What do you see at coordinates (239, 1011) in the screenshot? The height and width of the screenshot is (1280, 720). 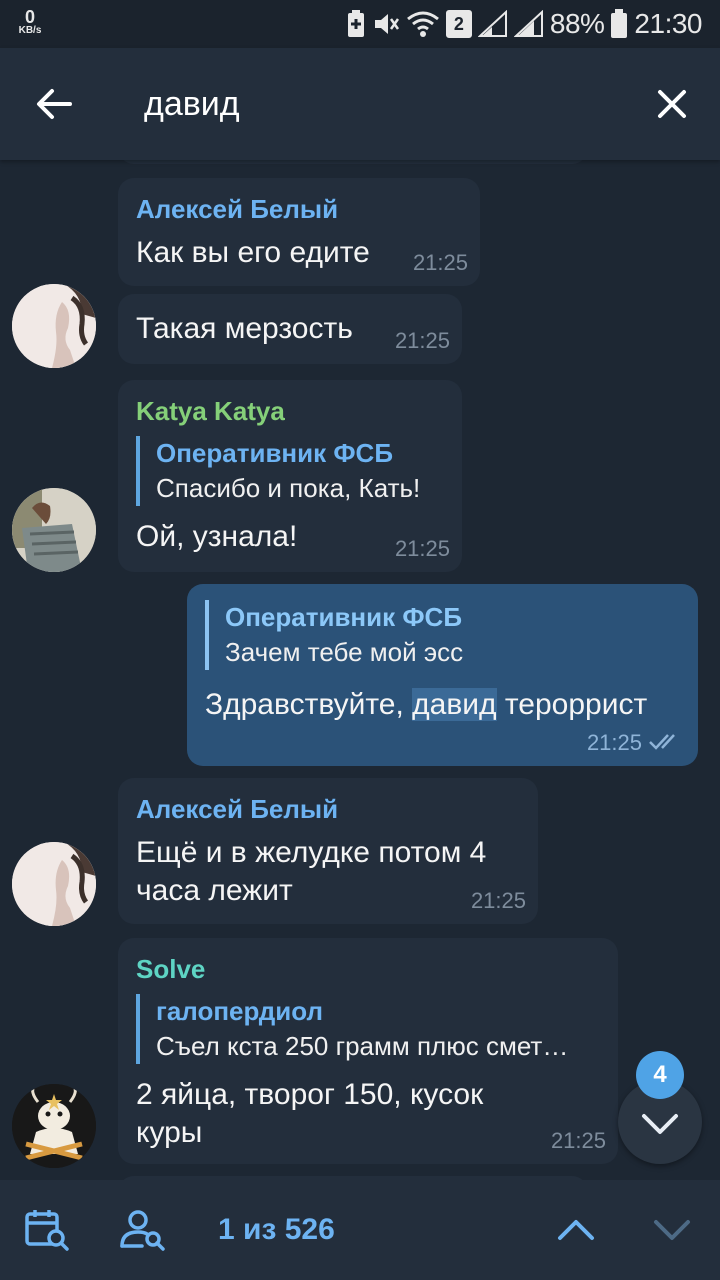 I see `reply-sender: галопердиол` at bounding box center [239, 1011].